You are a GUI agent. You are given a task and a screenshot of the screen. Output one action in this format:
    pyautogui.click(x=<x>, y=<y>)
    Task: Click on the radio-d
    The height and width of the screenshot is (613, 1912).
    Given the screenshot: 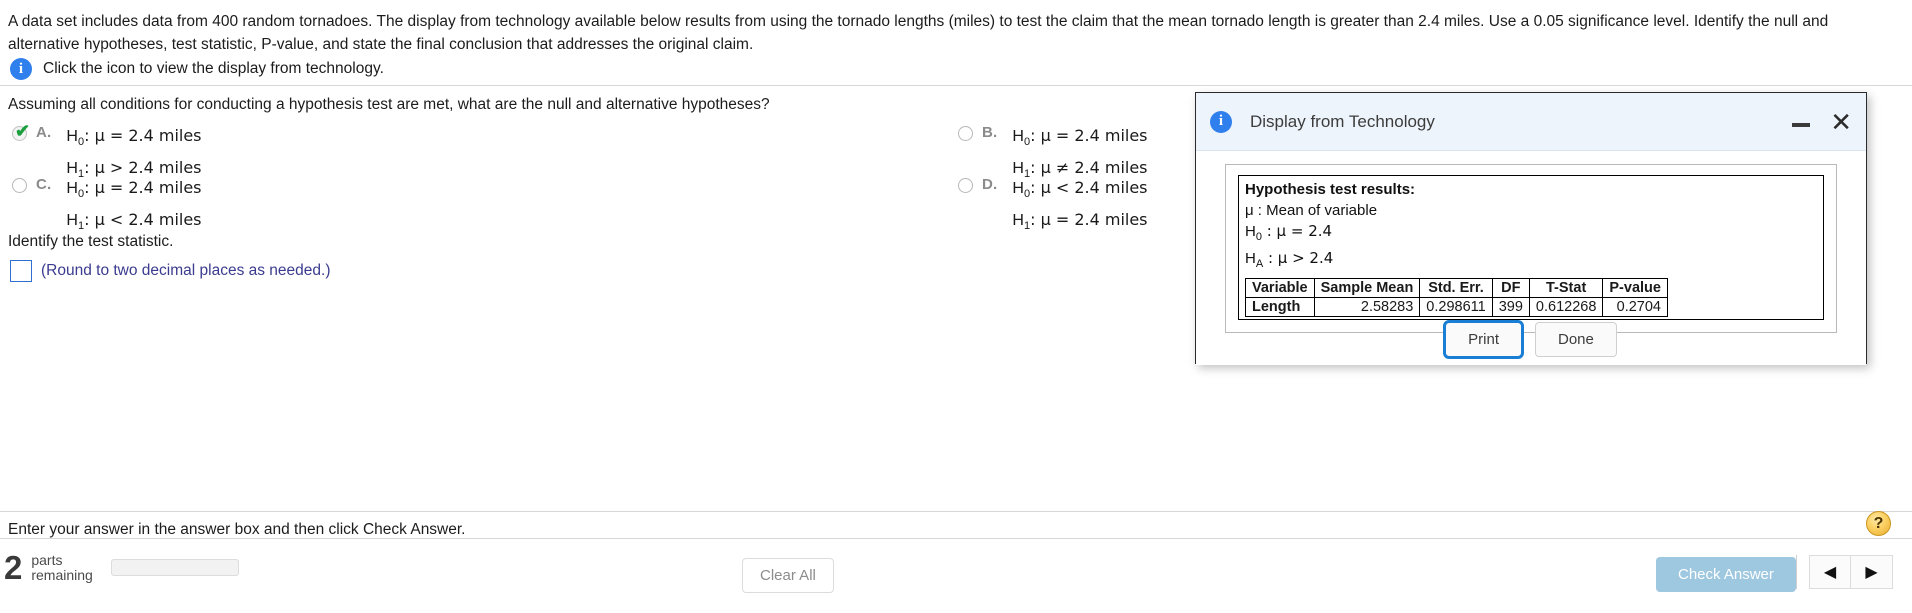 What is the action you would take?
    pyautogui.click(x=965, y=185)
    